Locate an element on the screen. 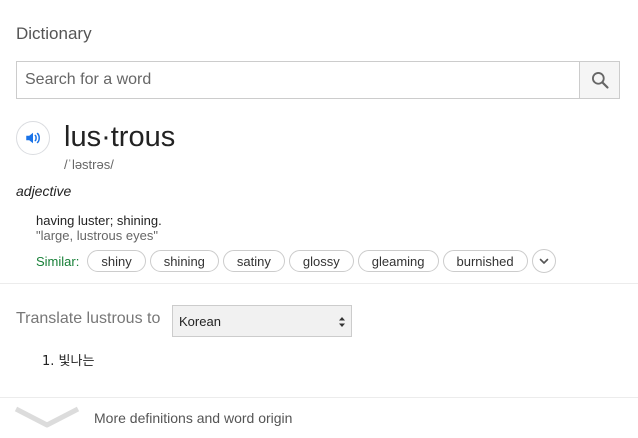 Image resolution: width=638 pixels, height=438 pixels. similar-chip: gleaming is located at coordinates (398, 261).